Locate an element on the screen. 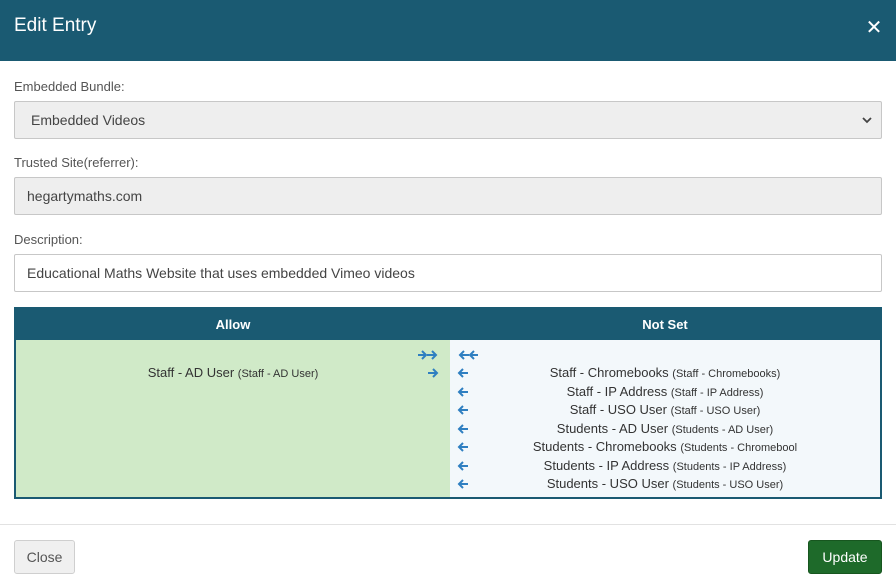  notset-item-sub: (Staff - IP Address) is located at coordinates (717, 393).